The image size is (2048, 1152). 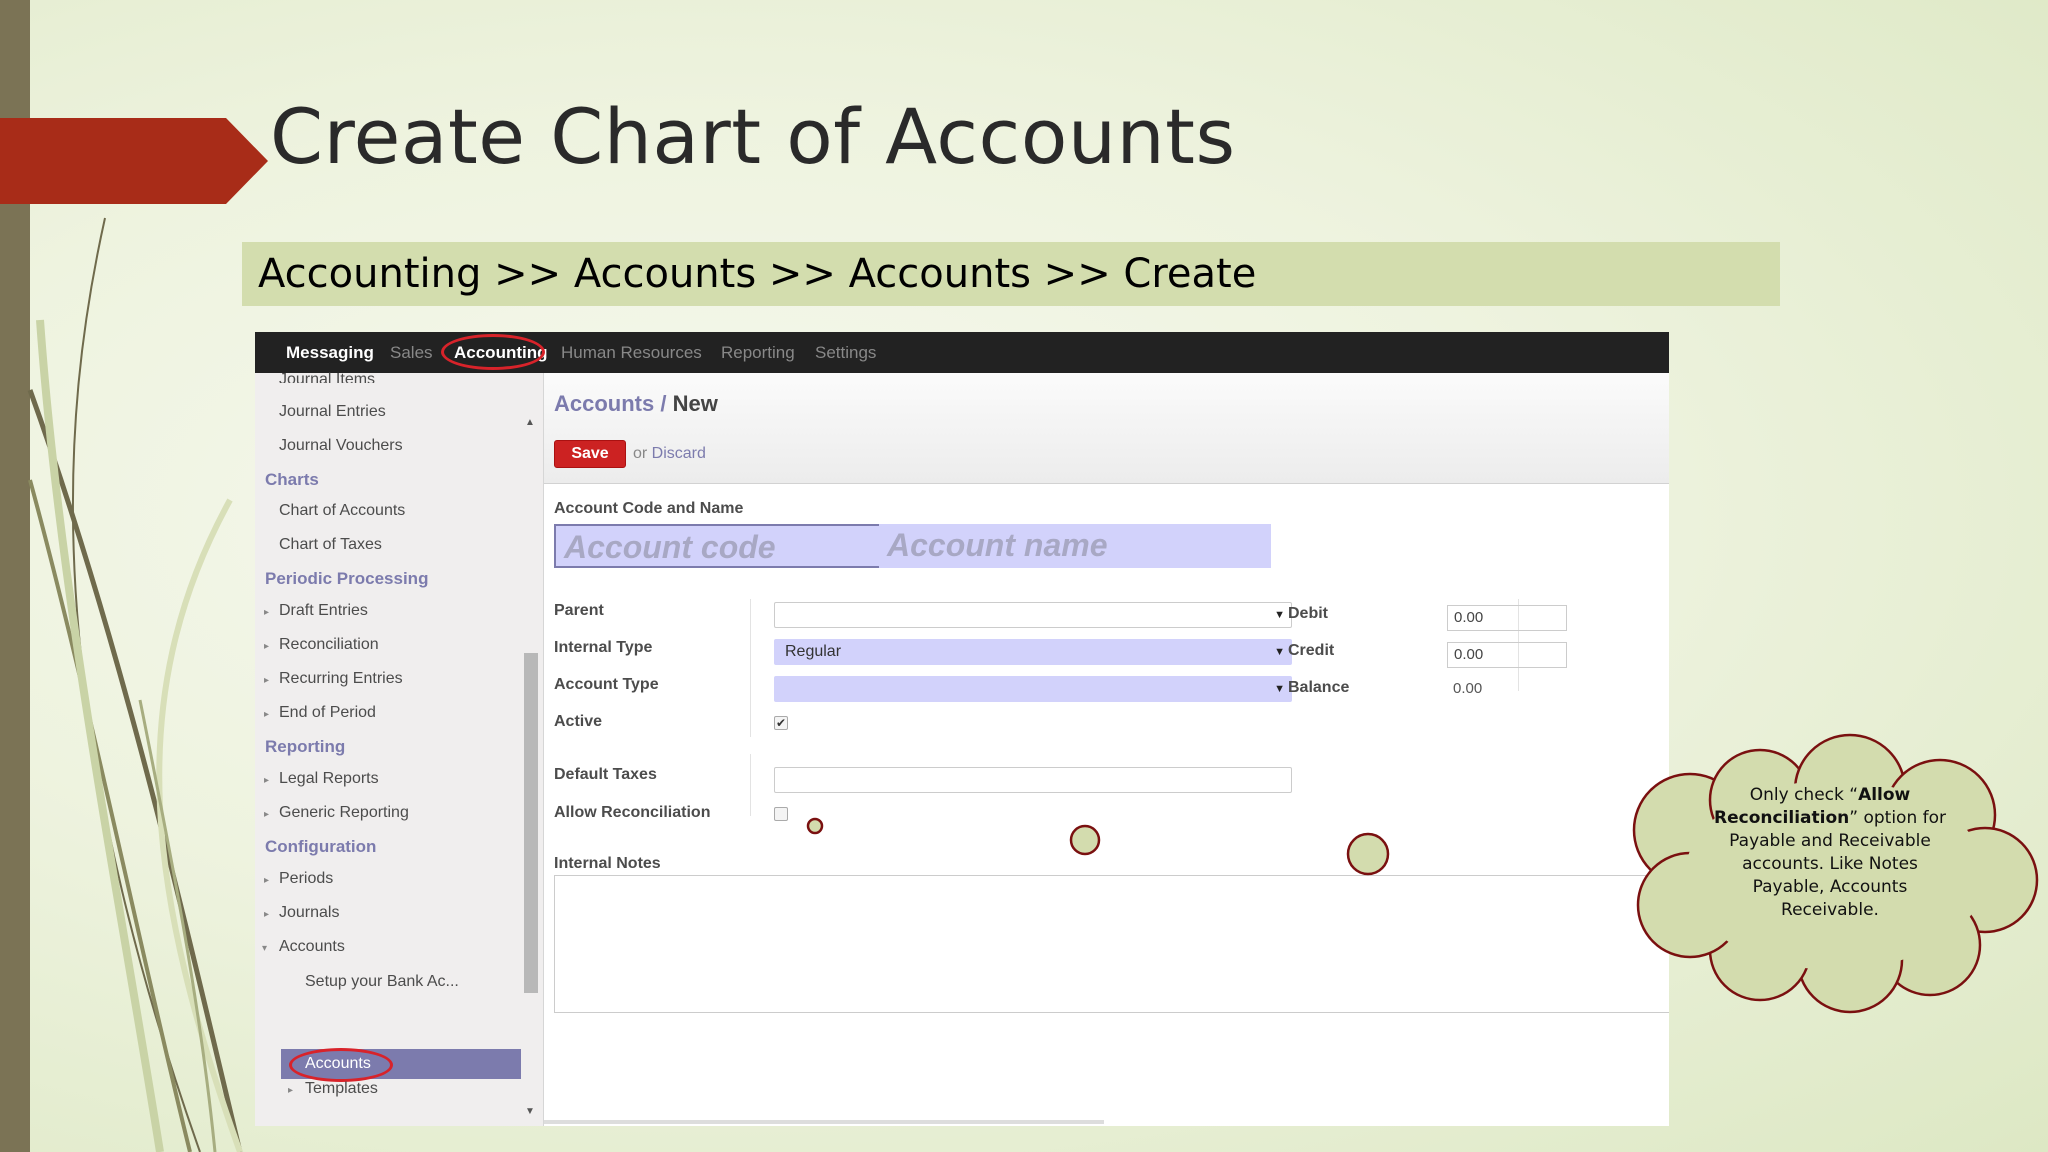 I want to click on callout-cloud, so click(x=1422, y=873).